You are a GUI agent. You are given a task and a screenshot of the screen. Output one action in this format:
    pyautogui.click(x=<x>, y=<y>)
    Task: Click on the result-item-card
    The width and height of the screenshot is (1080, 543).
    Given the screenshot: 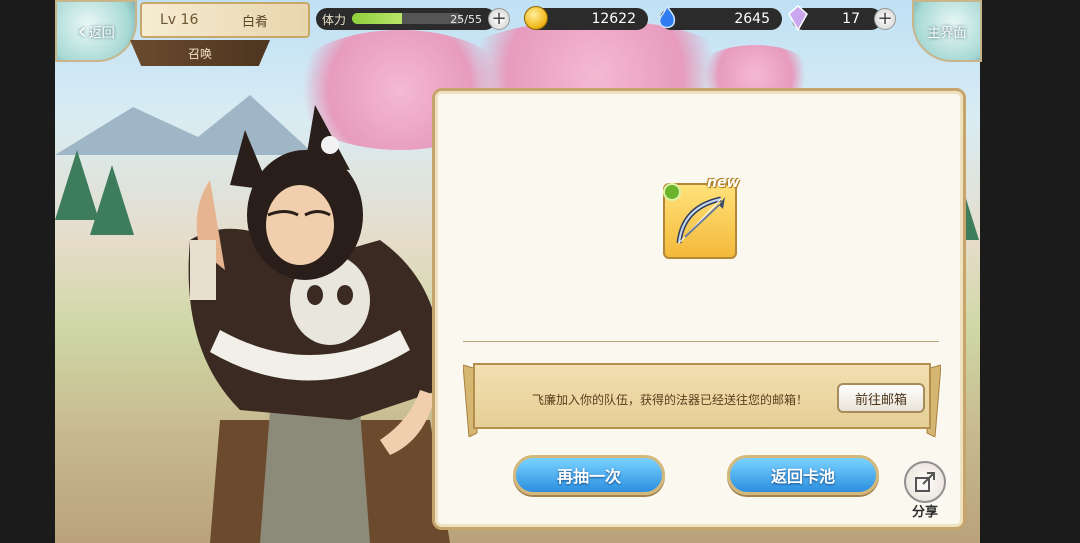 What is the action you would take?
    pyautogui.click(x=700, y=221)
    